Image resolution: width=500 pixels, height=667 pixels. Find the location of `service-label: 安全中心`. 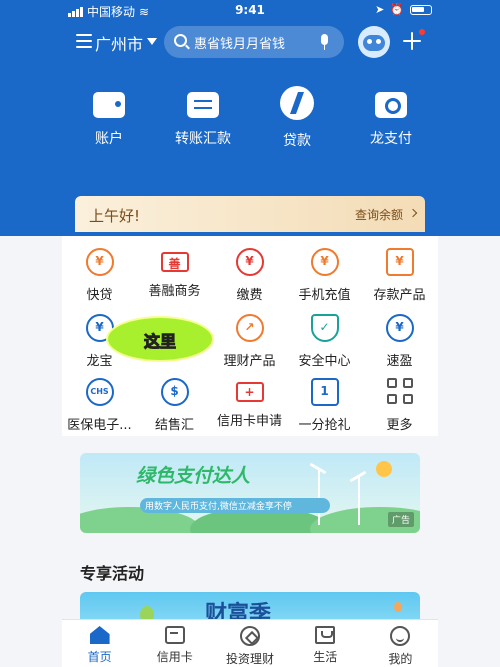

service-label: 安全中心 is located at coordinates (324, 361).